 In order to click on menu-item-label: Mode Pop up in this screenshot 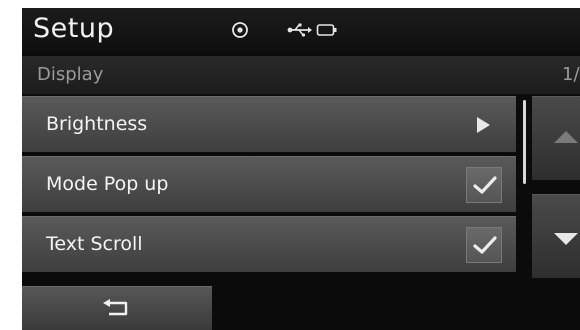, I will do `click(107, 184)`.